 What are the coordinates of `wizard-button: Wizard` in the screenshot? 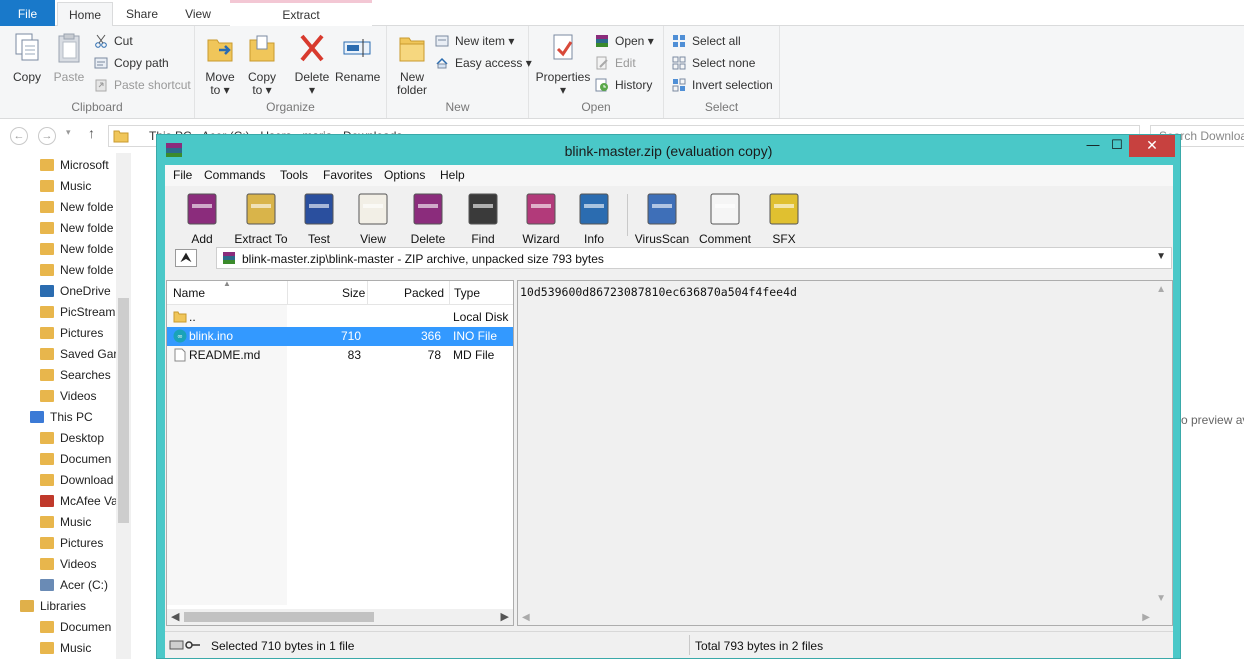 It's located at (541, 218).